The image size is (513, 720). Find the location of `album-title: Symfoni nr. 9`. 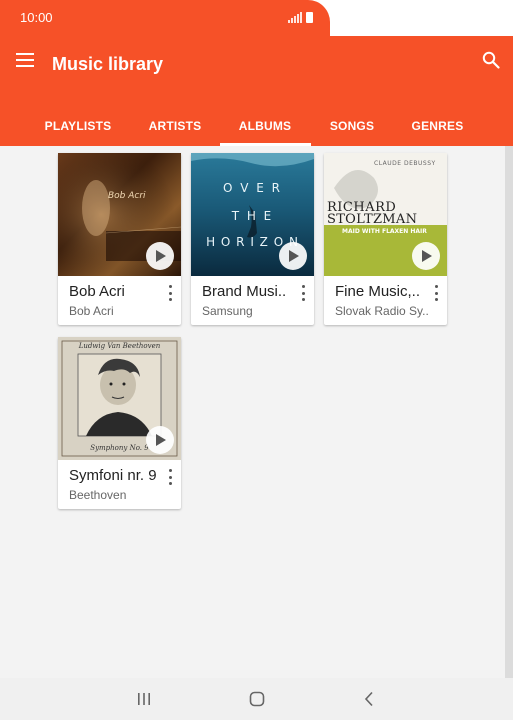

album-title: Symfoni nr. 9 is located at coordinates (113, 475).